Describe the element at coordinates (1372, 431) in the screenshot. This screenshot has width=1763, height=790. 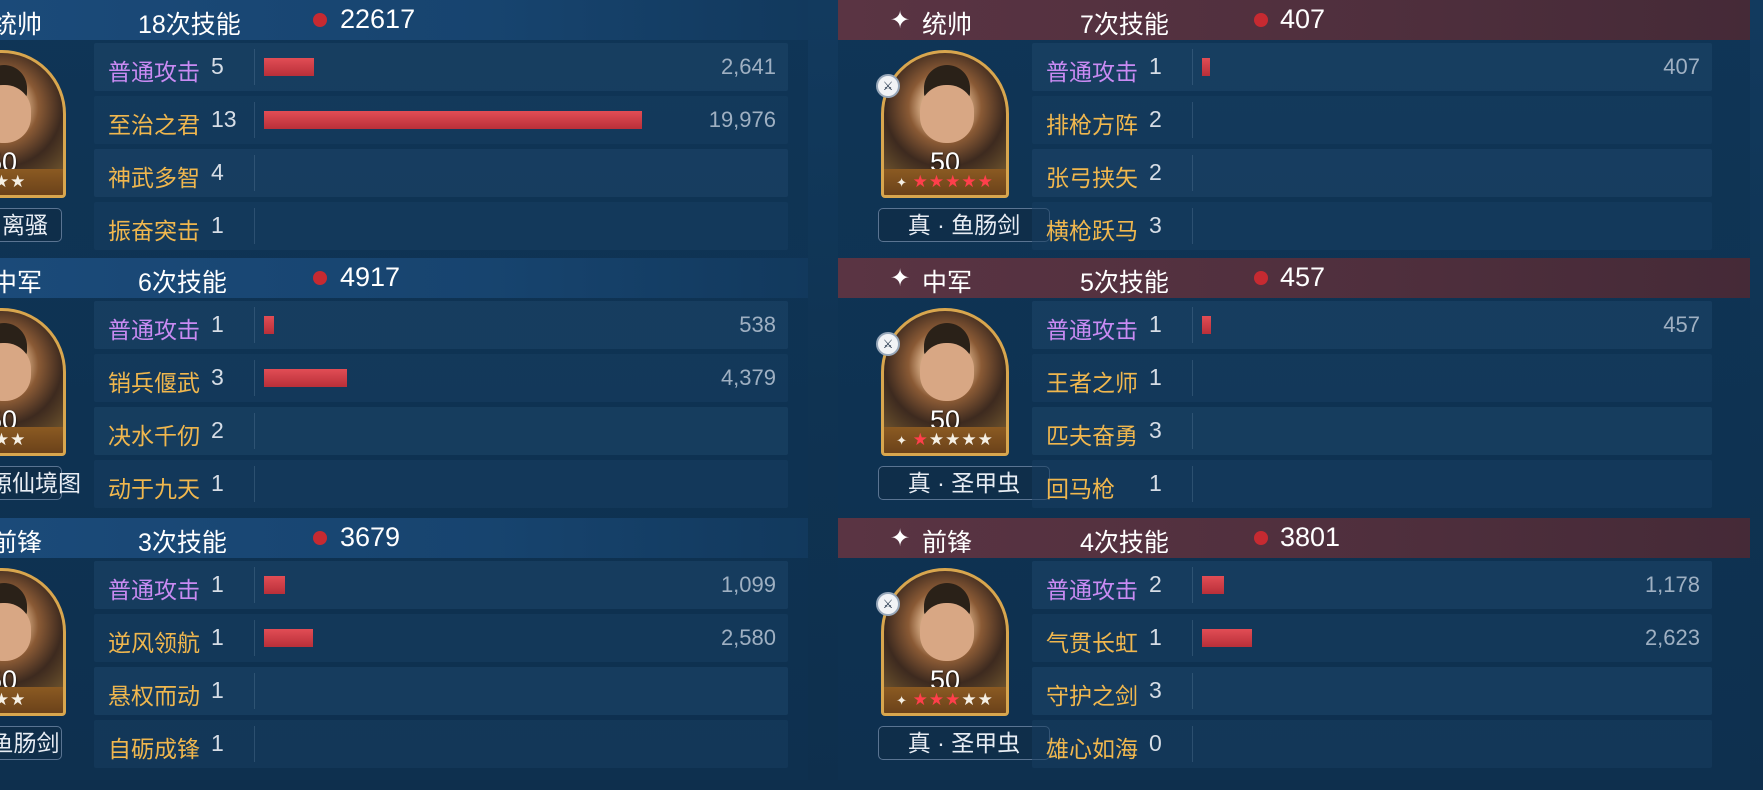
I see `skill-row: 匹夫奋勇 3` at that location.